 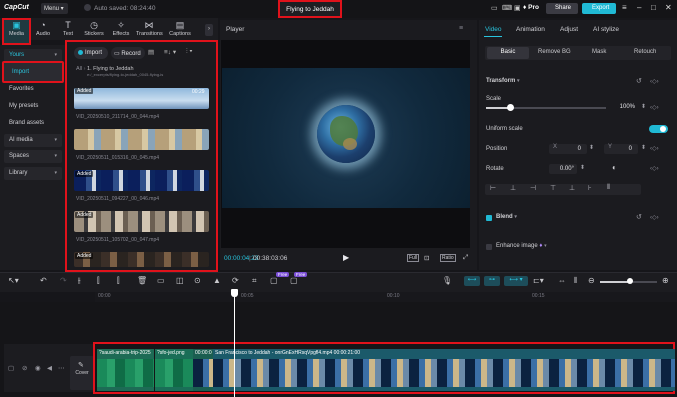 What do you see at coordinates (82, 373) in the screenshot?
I see `cover-button: ✎ Cover` at bounding box center [82, 373].